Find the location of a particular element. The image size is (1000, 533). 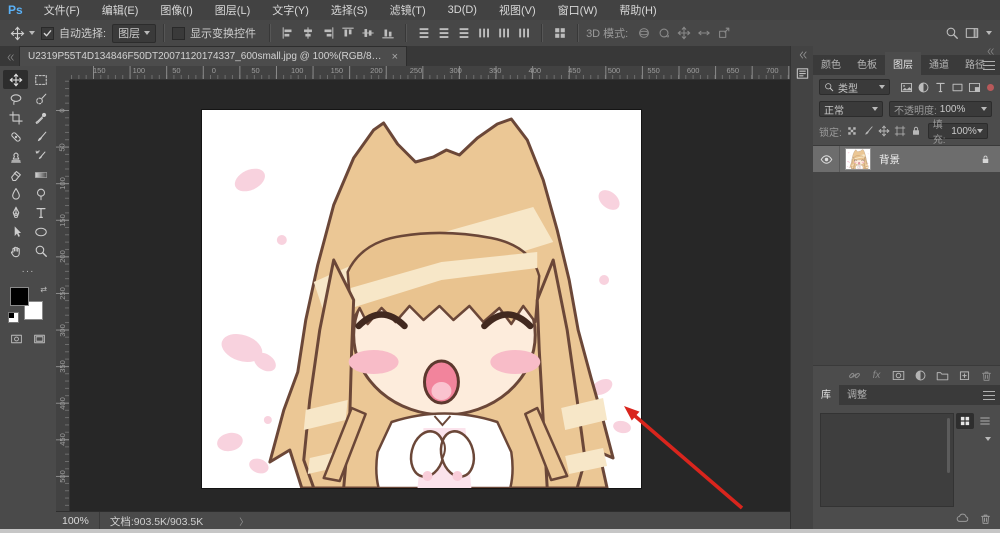

edit-toolbar-button: ··· is located at coordinates (28, 271).